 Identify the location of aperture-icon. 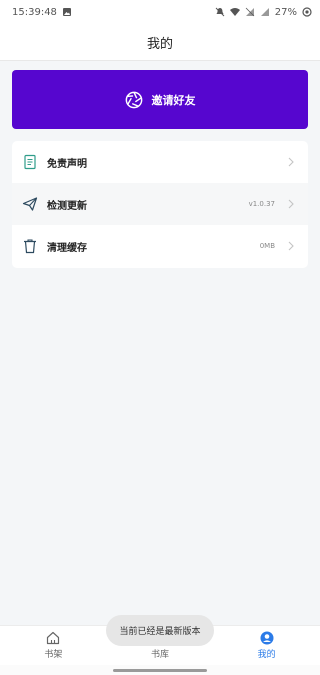
(133, 99).